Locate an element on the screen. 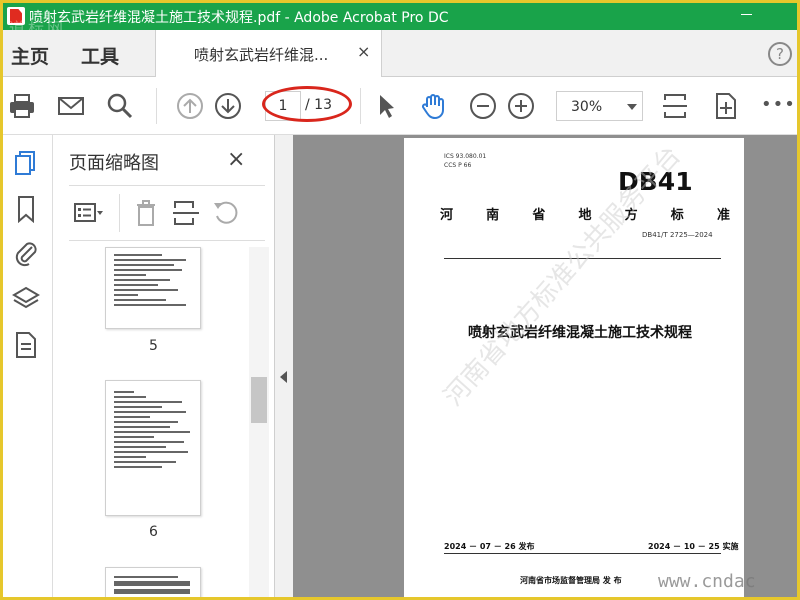  rotate-icon is located at coordinates (226, 213).